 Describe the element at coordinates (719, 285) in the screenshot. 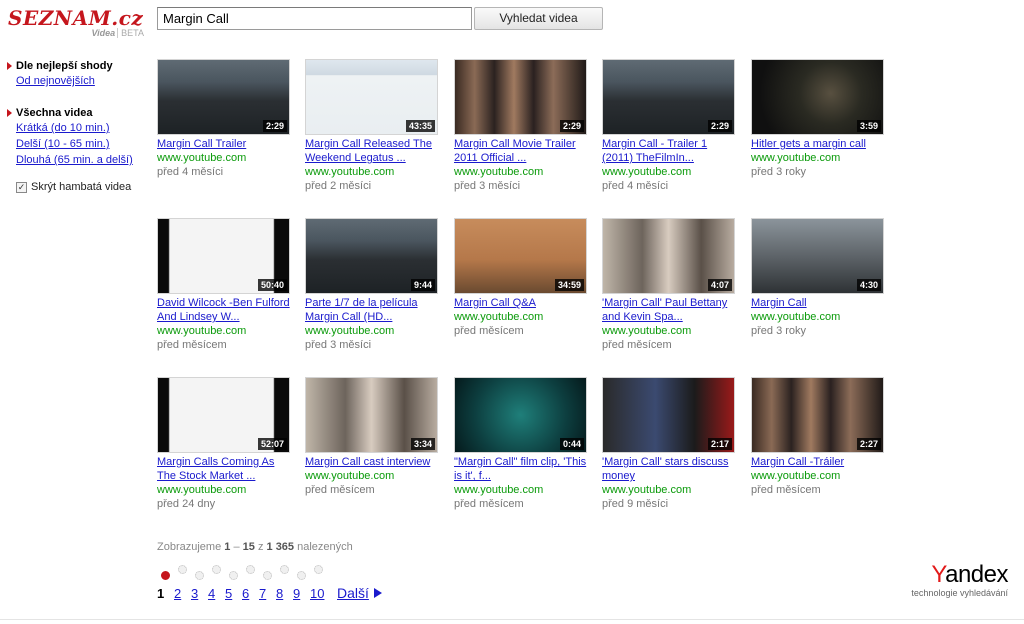

I see `video-duration: 4:07` at that location.